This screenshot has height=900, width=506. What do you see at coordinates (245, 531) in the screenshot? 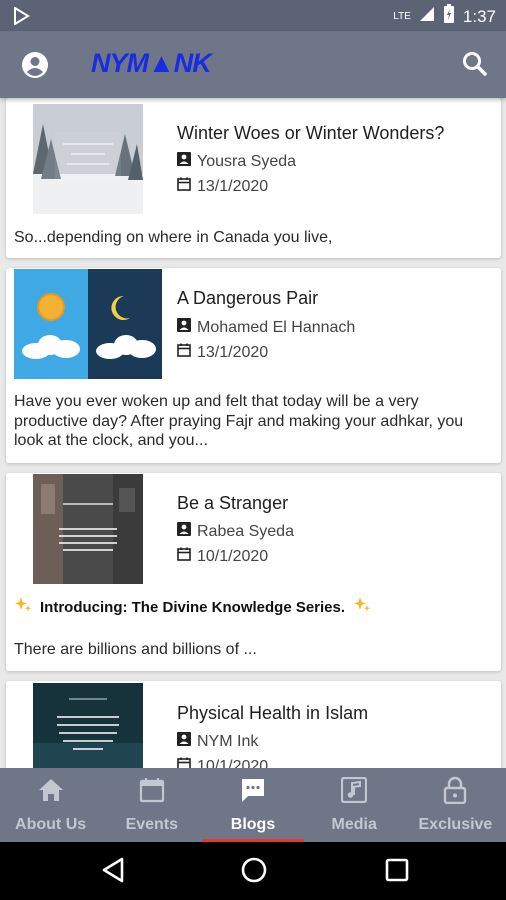
I see `author-name: Rabea Syeda` at bounding box center [245, 531].